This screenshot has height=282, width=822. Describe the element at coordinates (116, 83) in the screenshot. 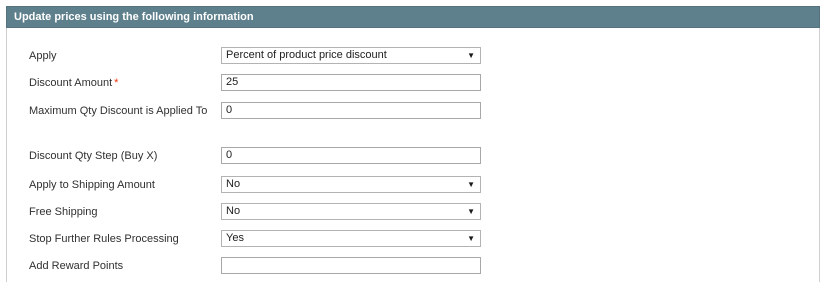

I see `required-asterisk: *` at that location.